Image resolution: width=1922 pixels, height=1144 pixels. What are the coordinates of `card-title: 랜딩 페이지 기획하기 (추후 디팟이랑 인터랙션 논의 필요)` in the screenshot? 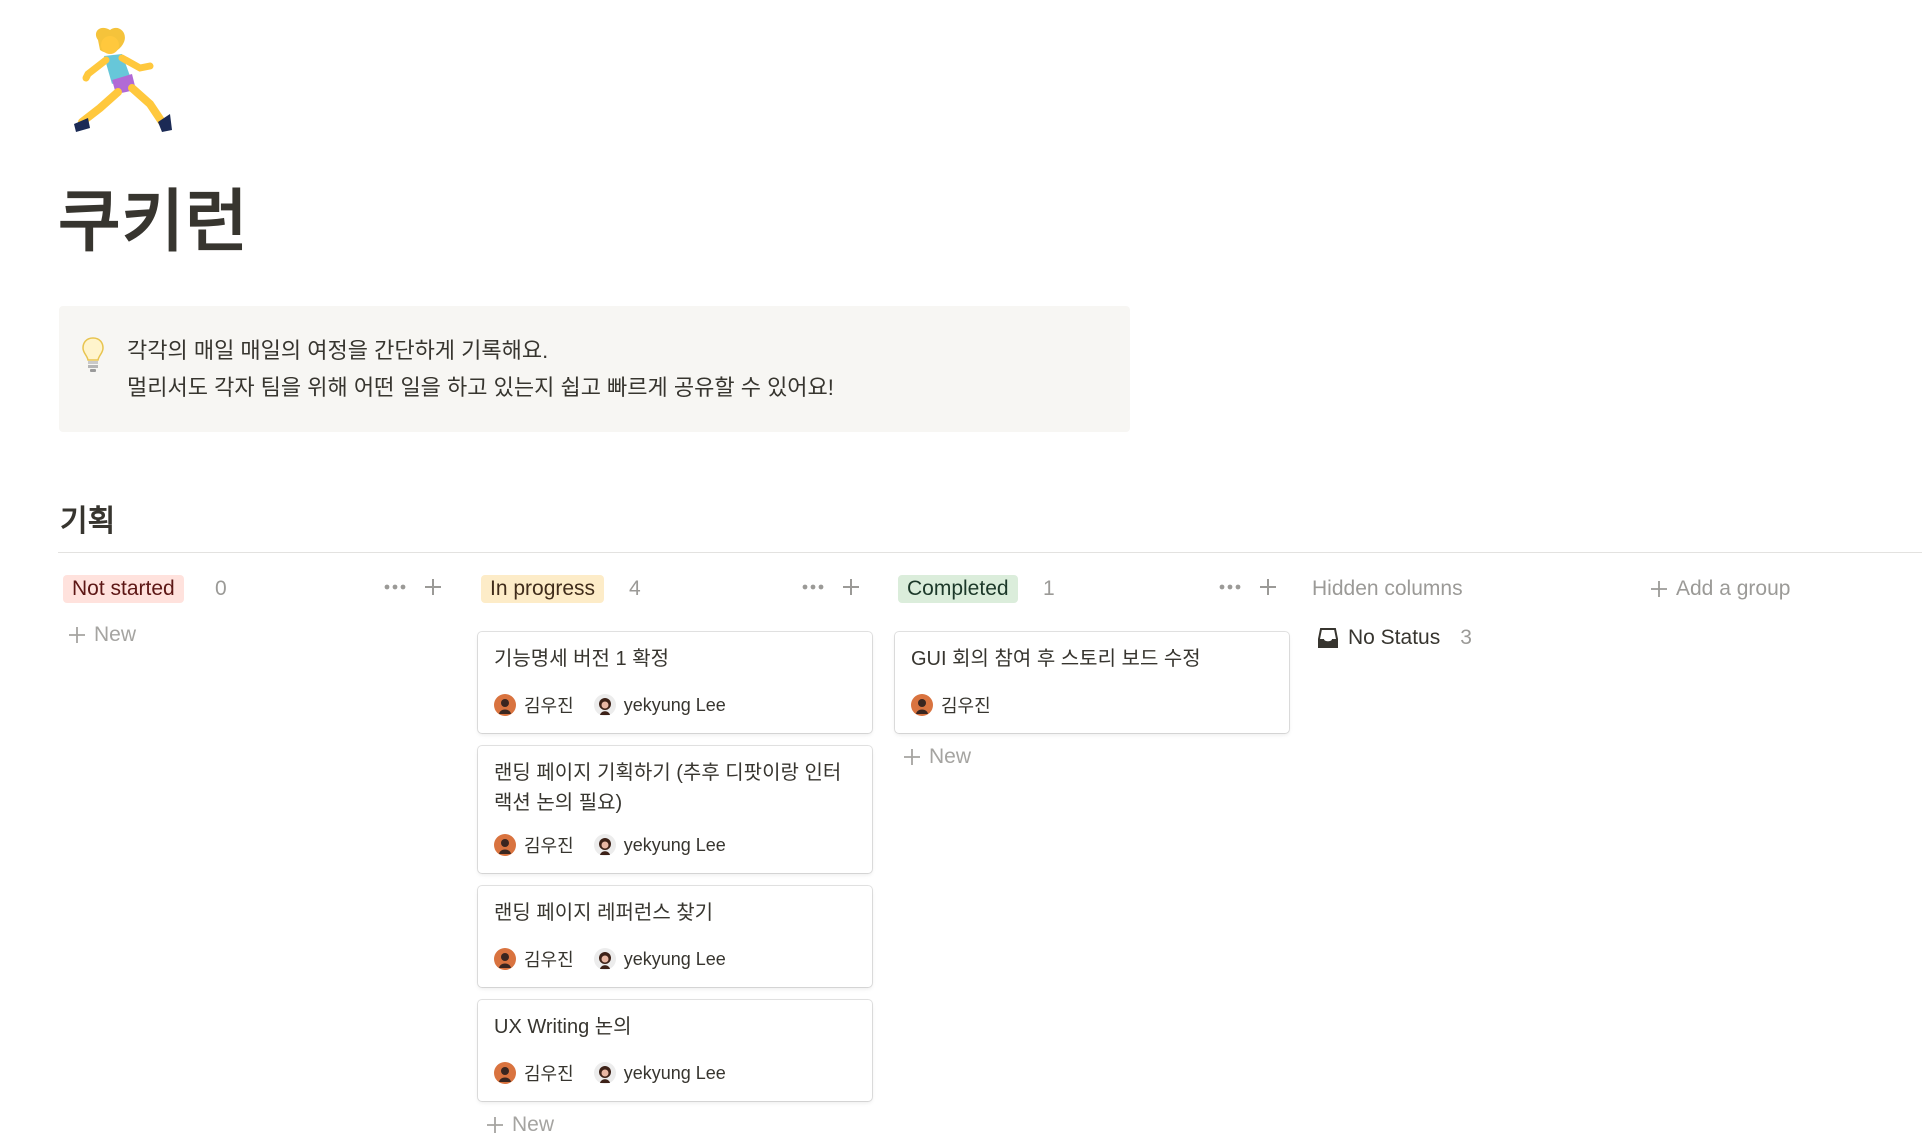 It's located at (668, 788).